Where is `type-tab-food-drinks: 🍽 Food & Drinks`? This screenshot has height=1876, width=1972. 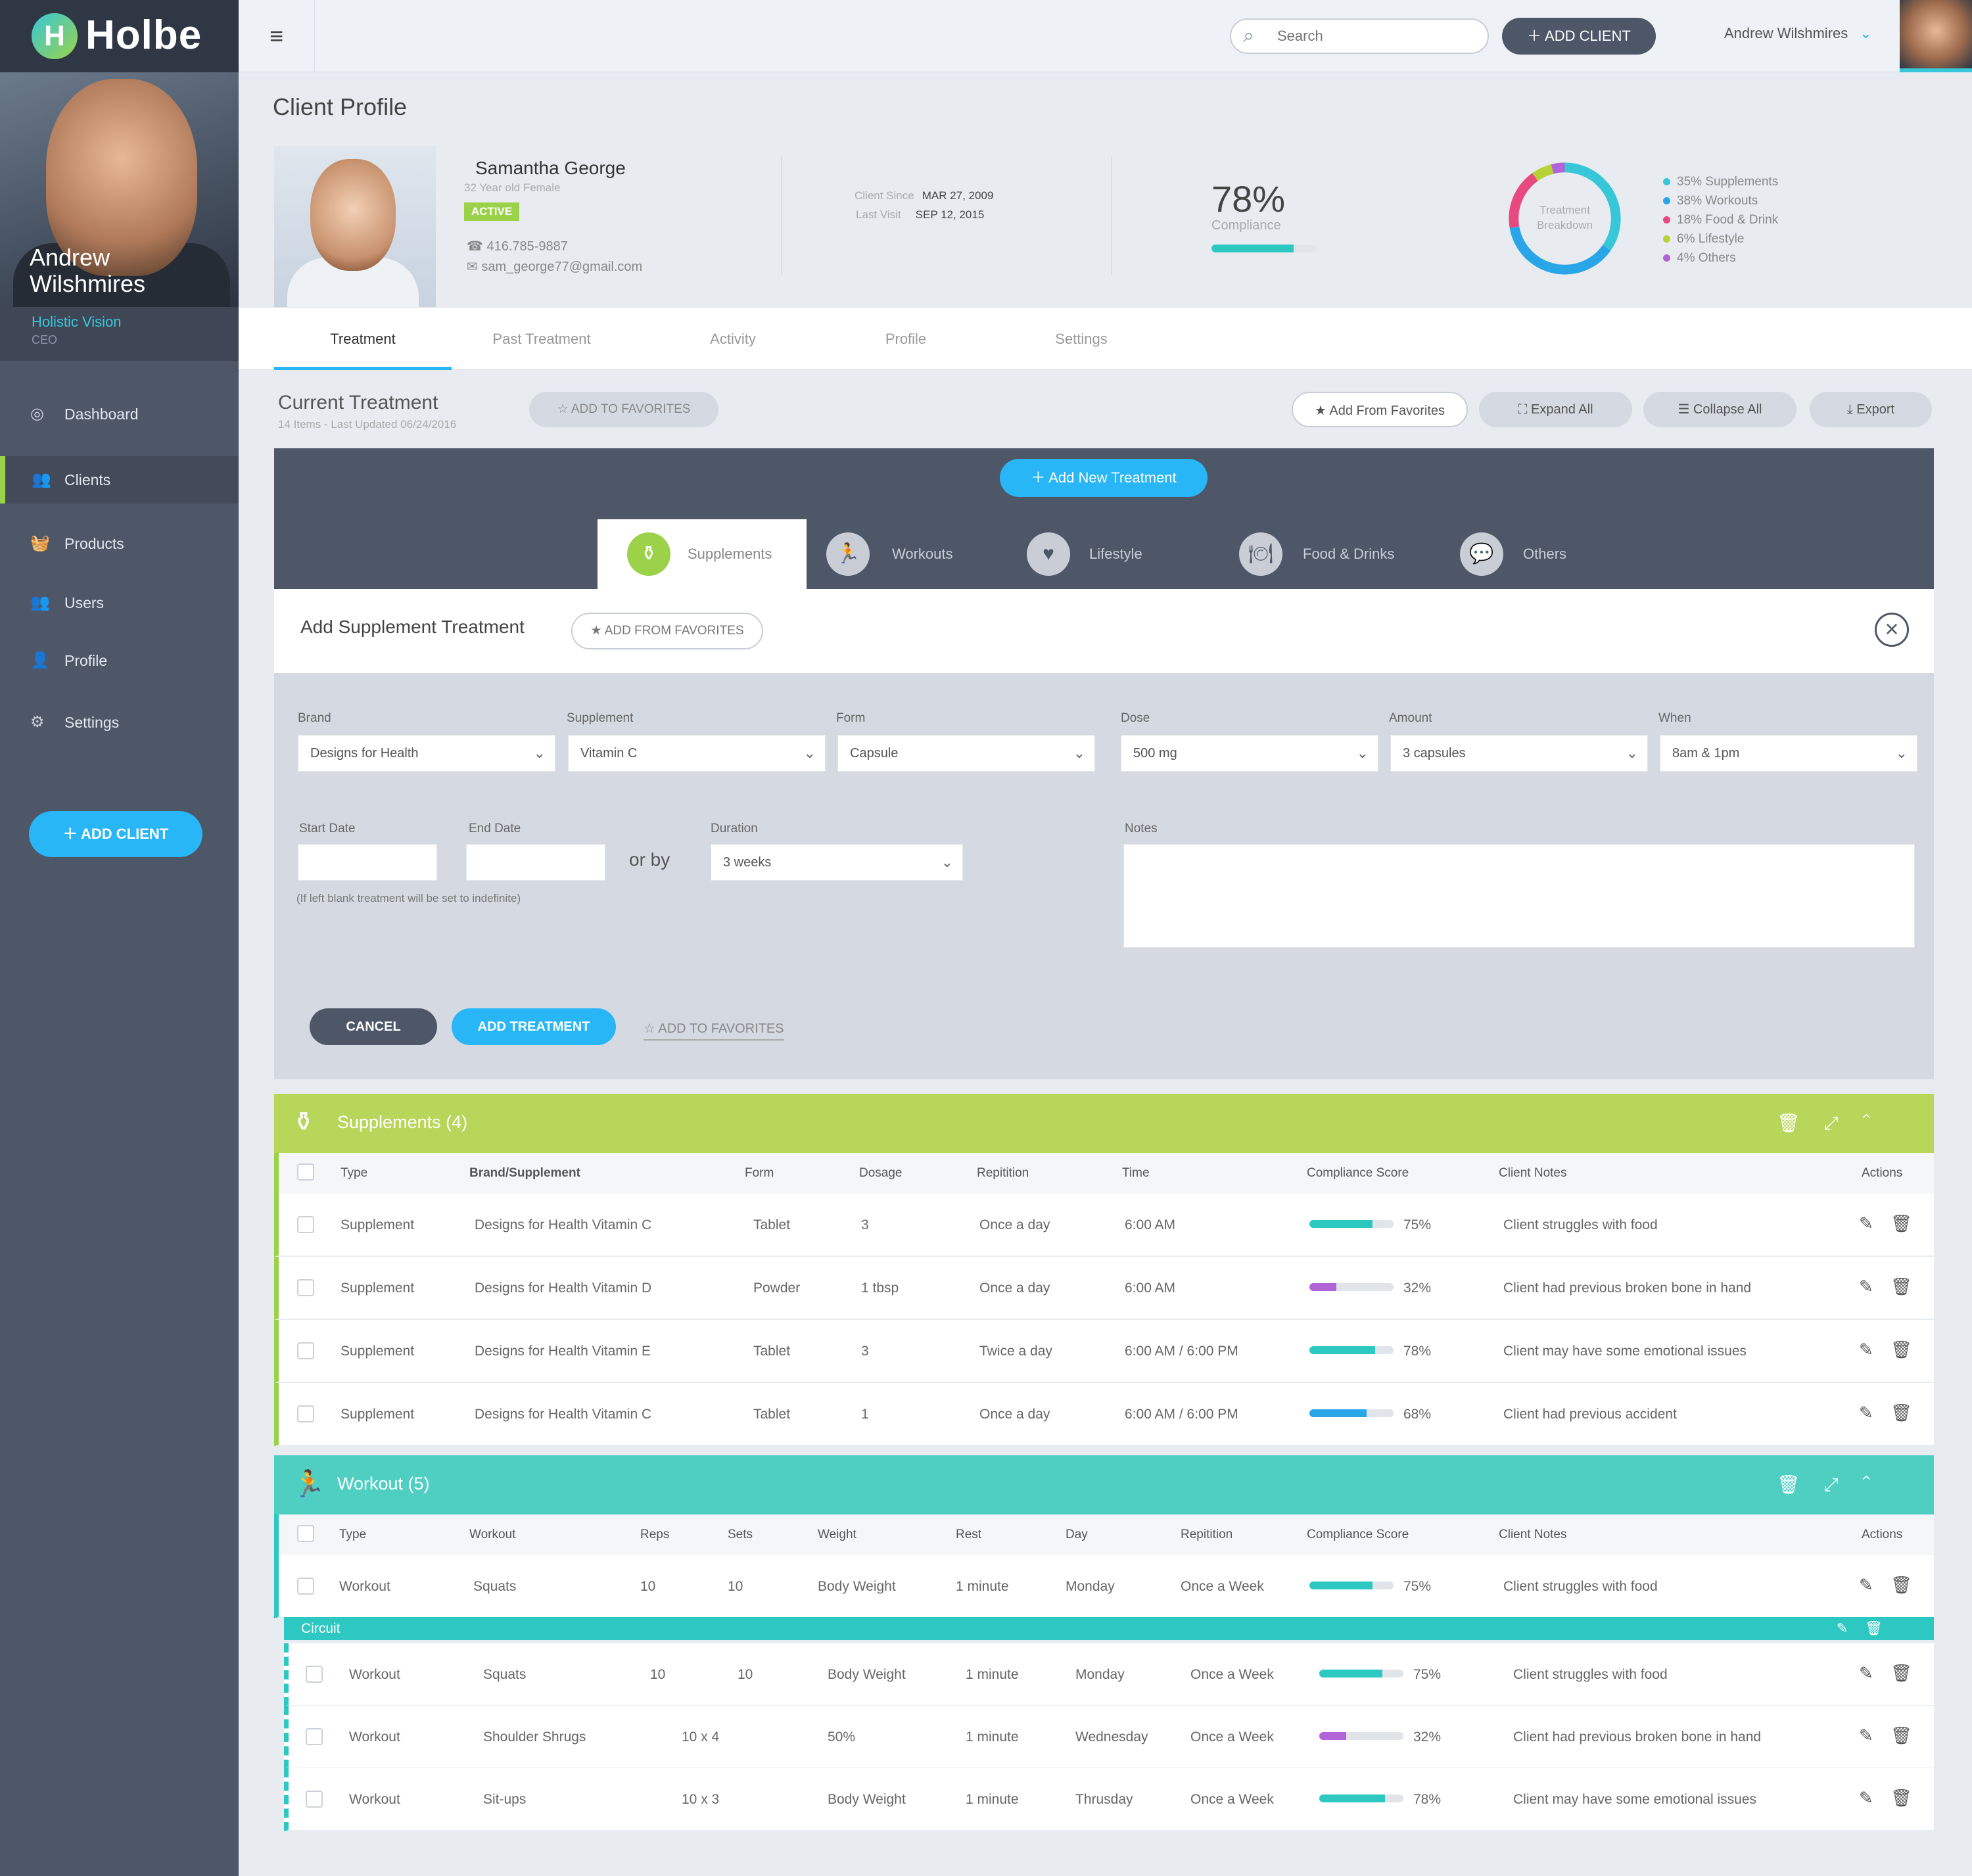
type-tab-food-drinks: 🍽 Food & Drinks is located at coordinates (1312, 554).